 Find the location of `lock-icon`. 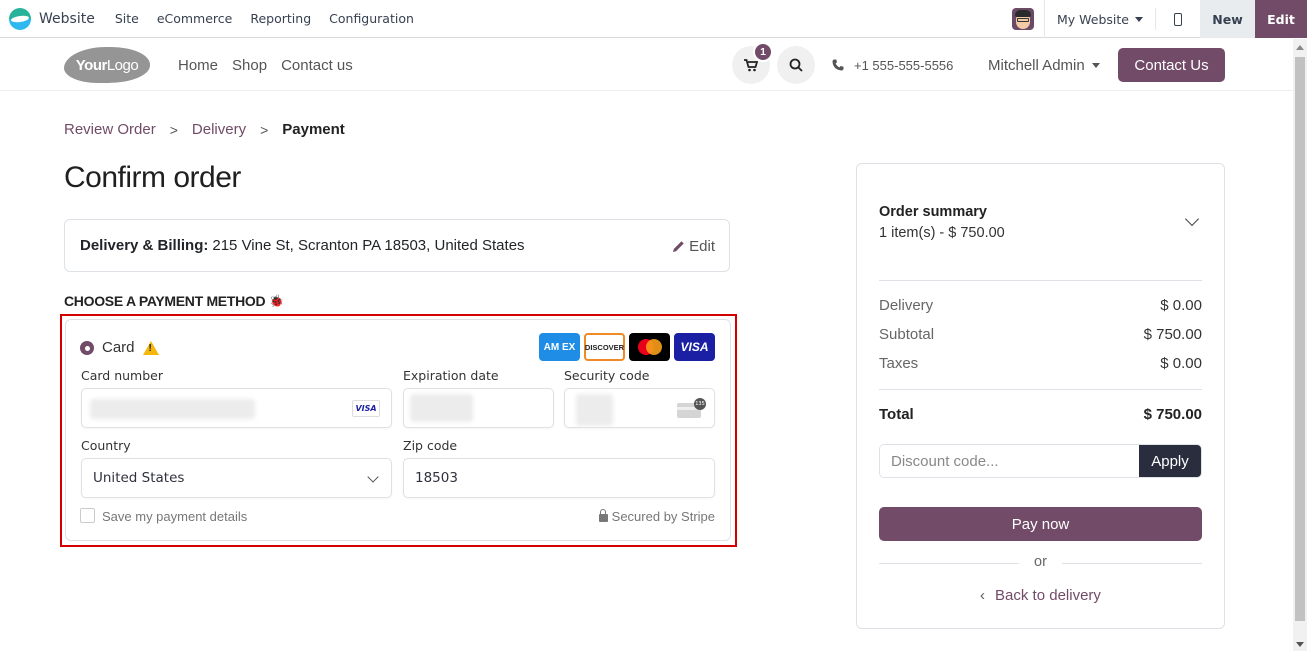

lock-icon is located at coordinates (603, 515).